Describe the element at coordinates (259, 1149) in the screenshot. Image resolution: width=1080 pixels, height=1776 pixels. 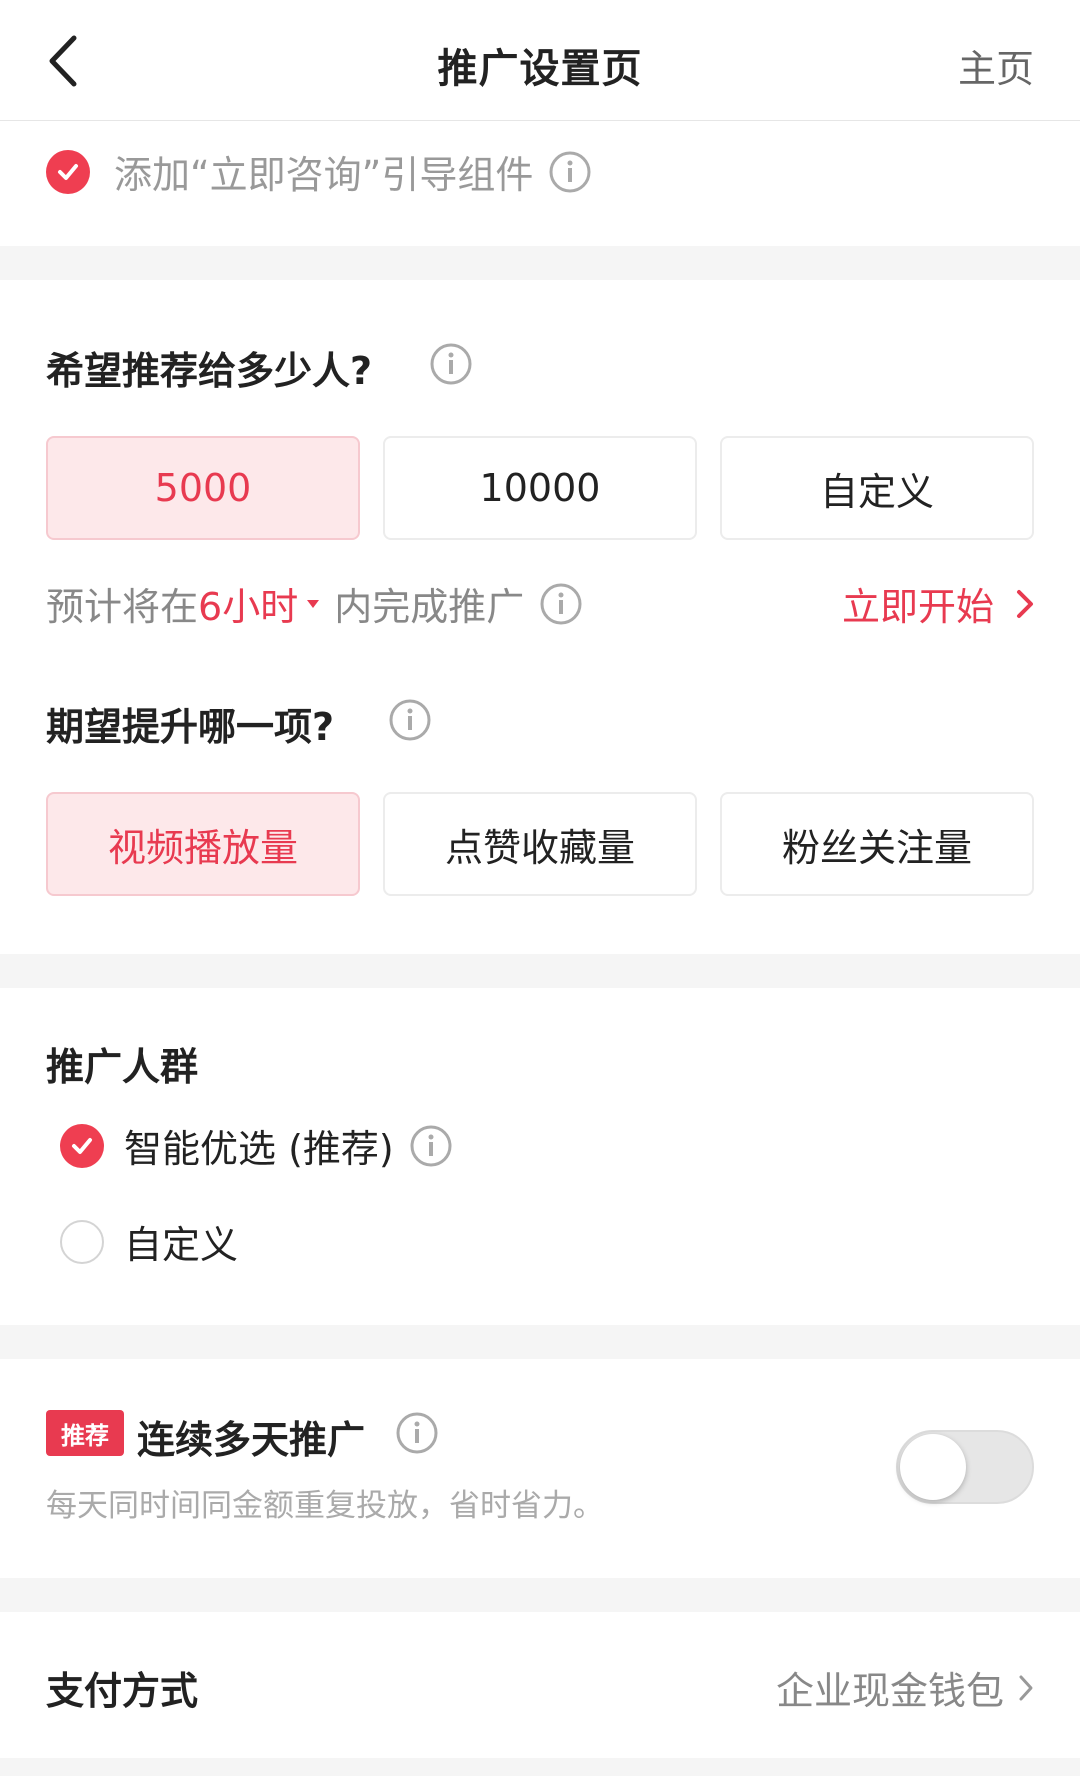
I see `audience-smart-label: 智能优选 (推荐)` at that location.